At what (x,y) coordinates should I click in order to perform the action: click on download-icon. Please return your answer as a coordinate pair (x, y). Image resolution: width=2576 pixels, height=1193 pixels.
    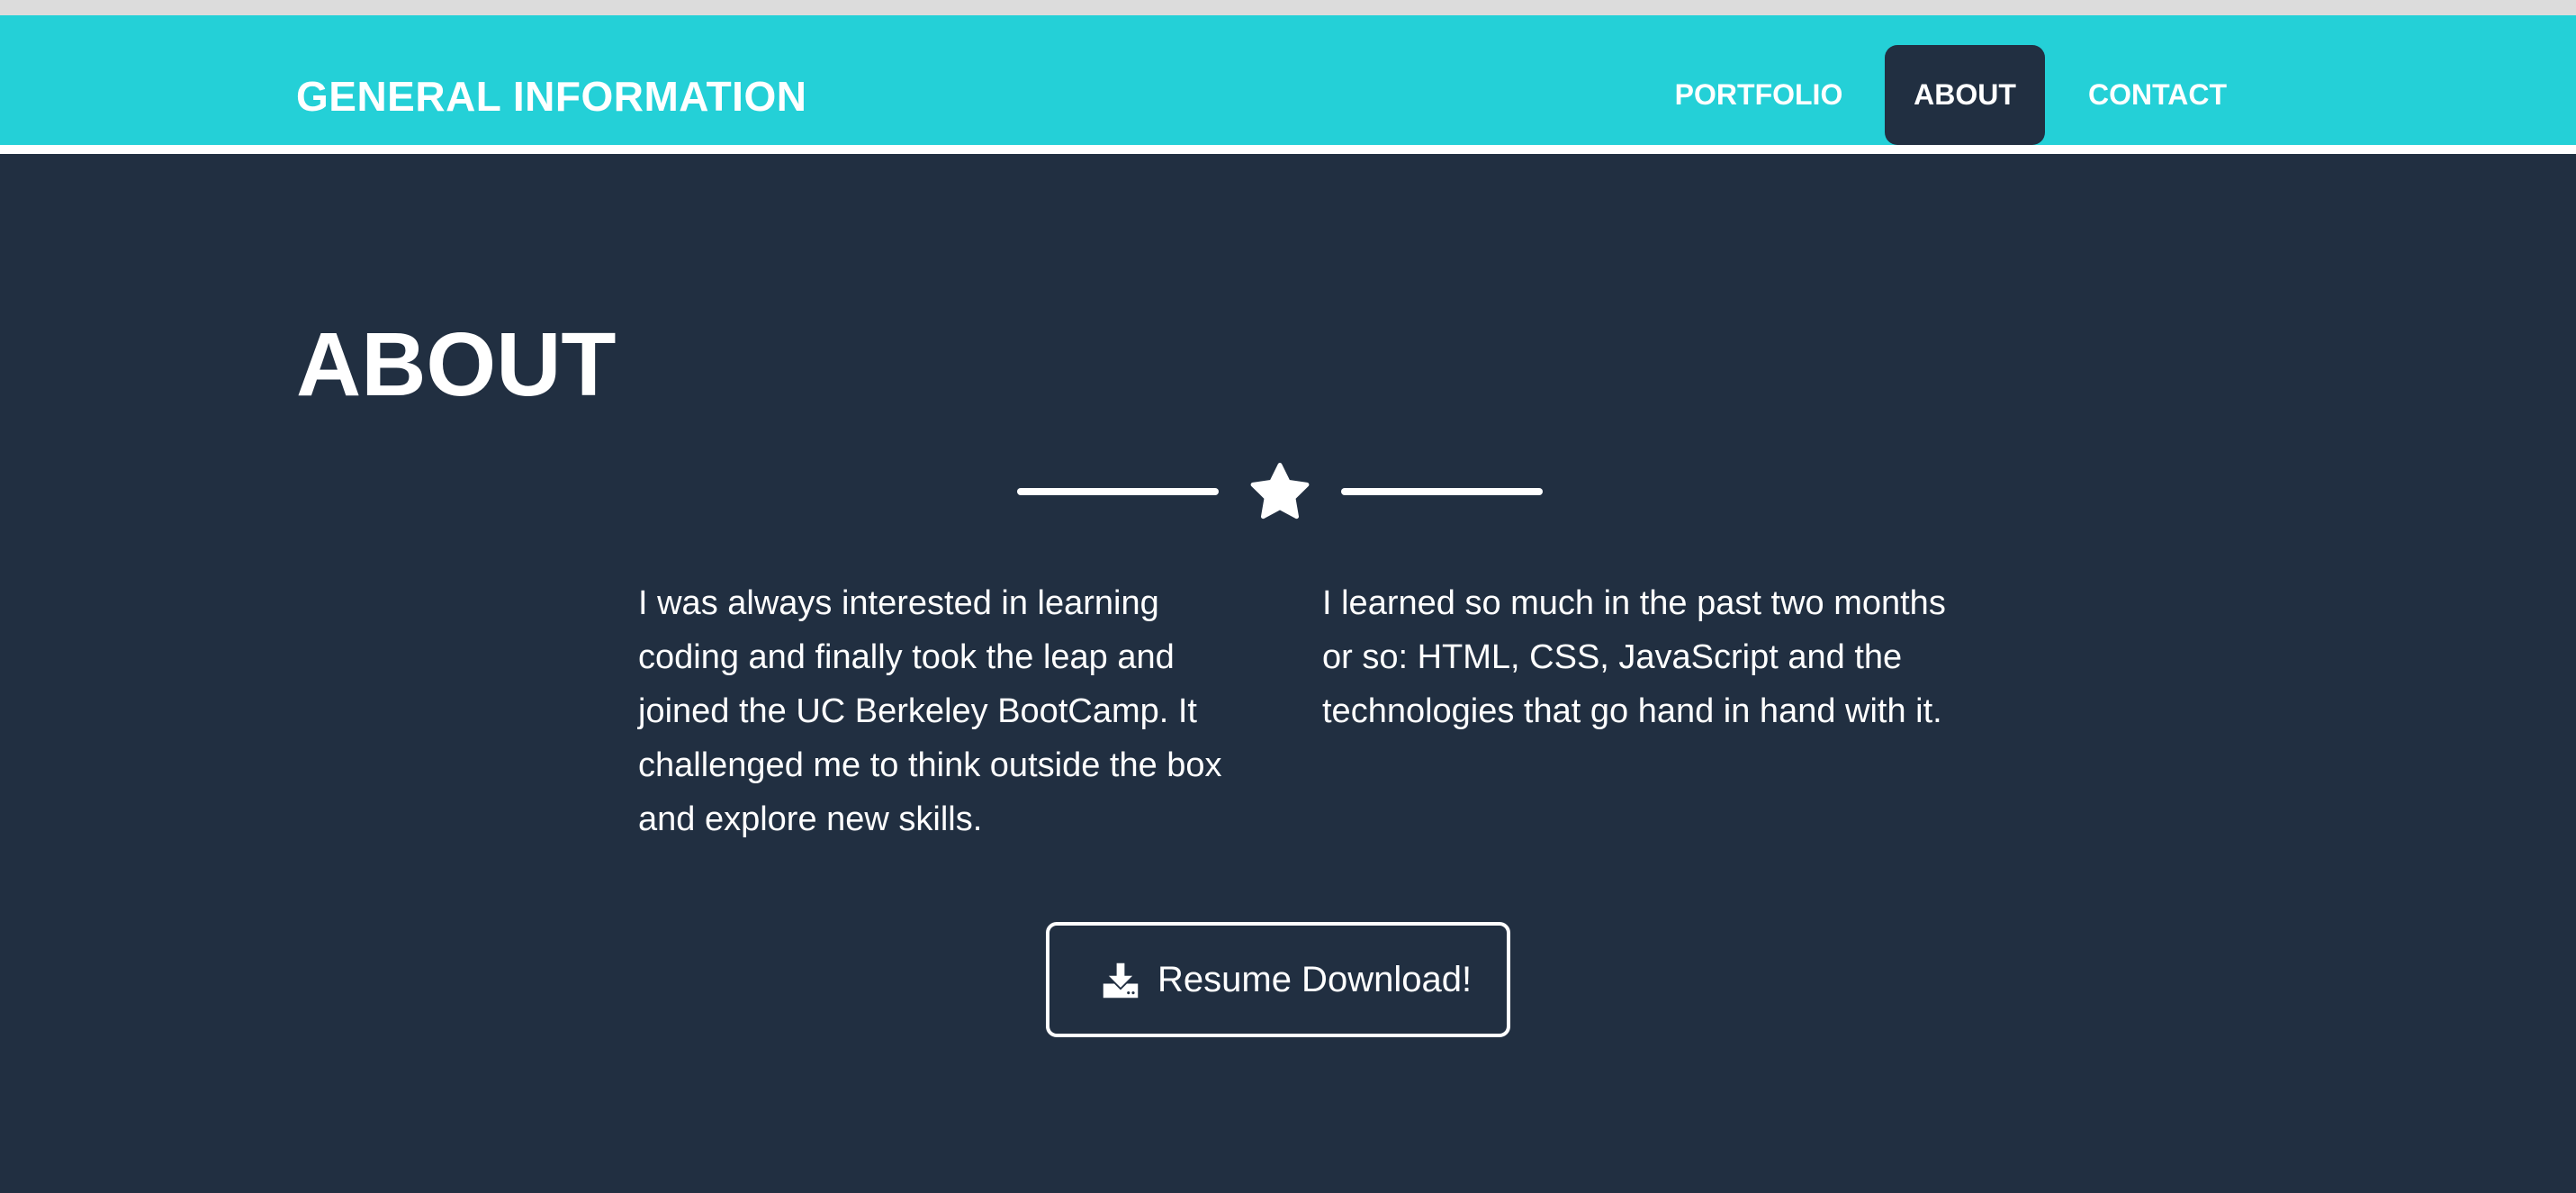
    Looking at the image, I should click on (1121, 981).